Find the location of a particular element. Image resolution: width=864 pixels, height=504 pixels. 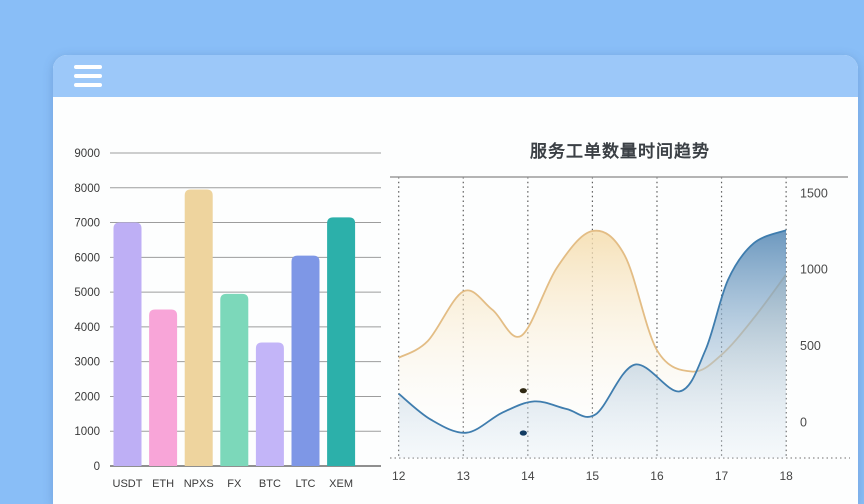

x-category-label: BTC is located at coordinates (270, 484).